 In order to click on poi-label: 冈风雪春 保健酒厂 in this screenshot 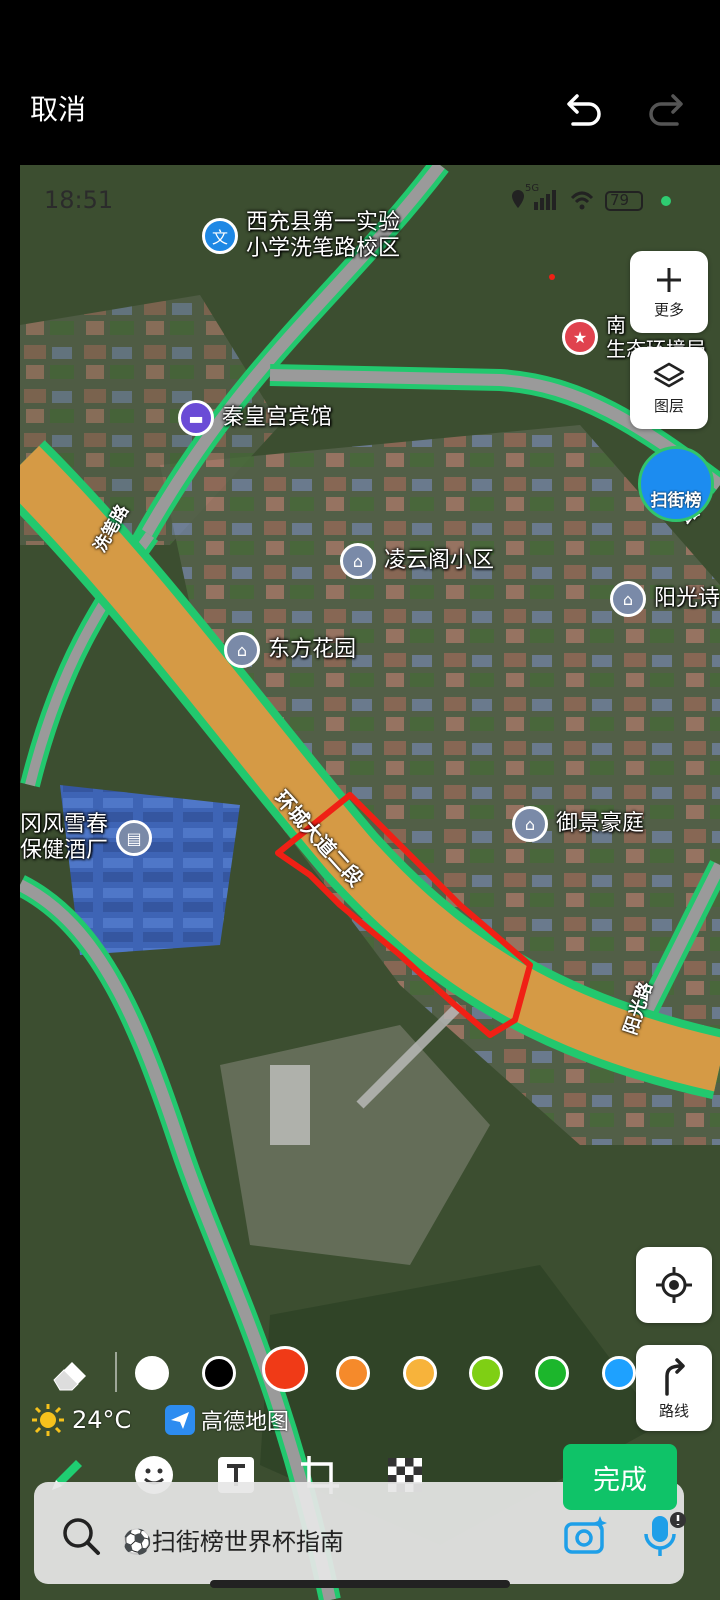, I will do `click(64, 837)`.